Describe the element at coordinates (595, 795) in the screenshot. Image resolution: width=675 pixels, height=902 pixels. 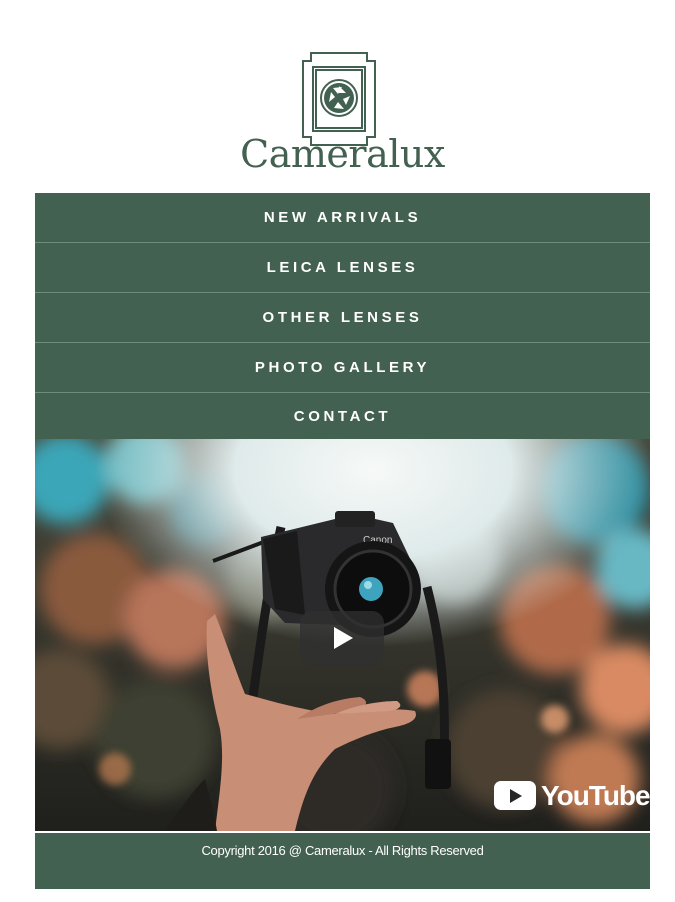
I see `youtube-wordmark: YouTube` at that location.